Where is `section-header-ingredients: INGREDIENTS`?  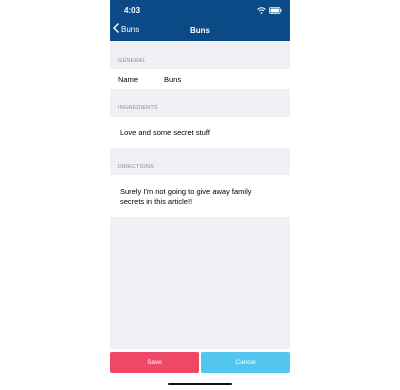 section-header-ingredients: INGREDIENTS is located at coordinates (138, 108).